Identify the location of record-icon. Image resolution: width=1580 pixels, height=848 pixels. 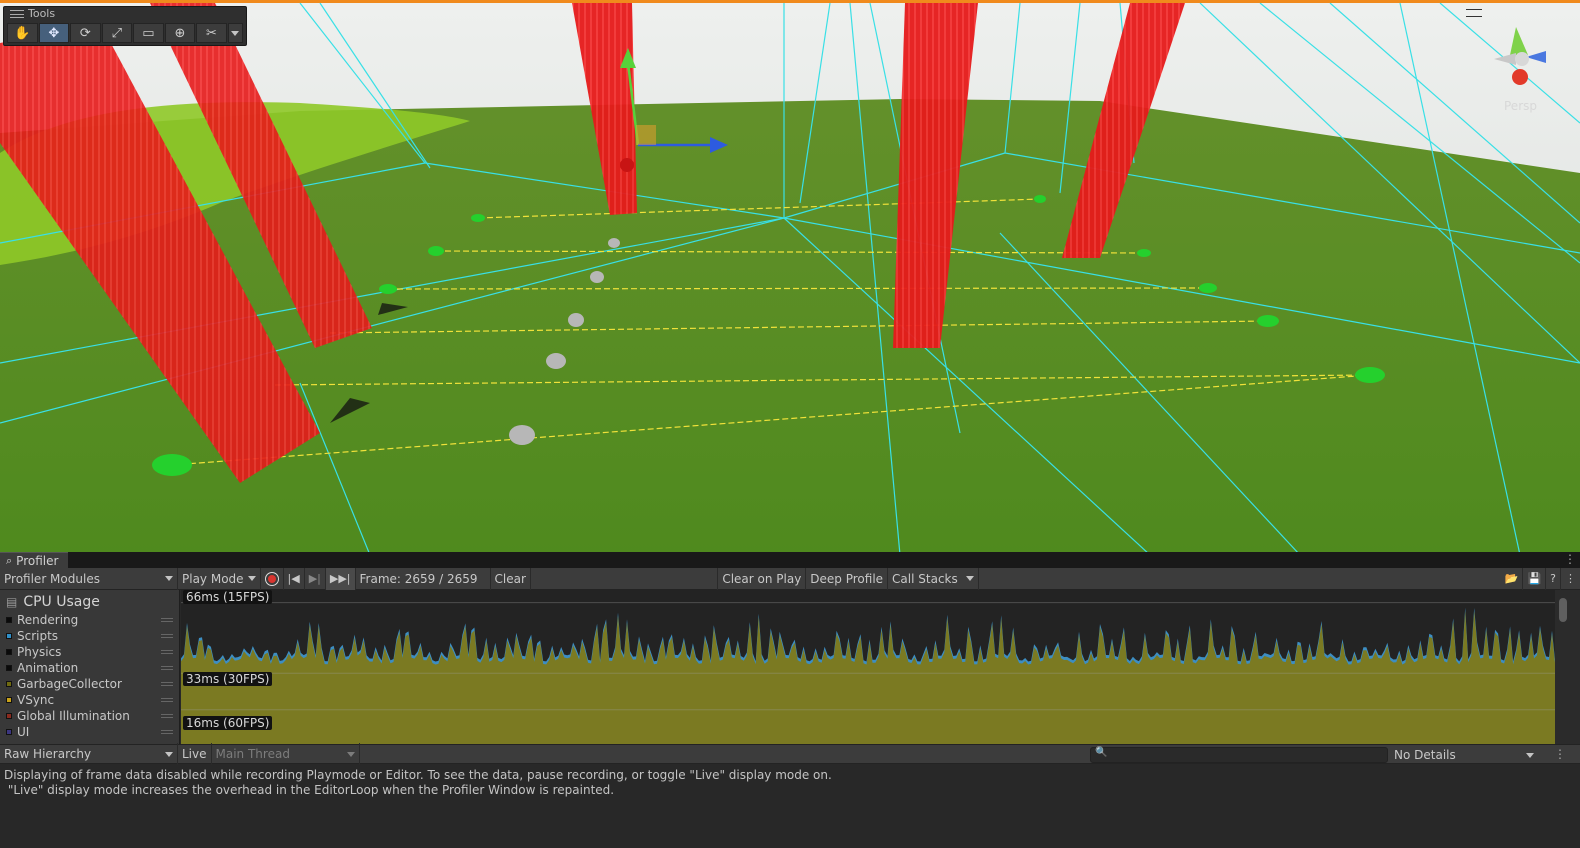
(271, 578).